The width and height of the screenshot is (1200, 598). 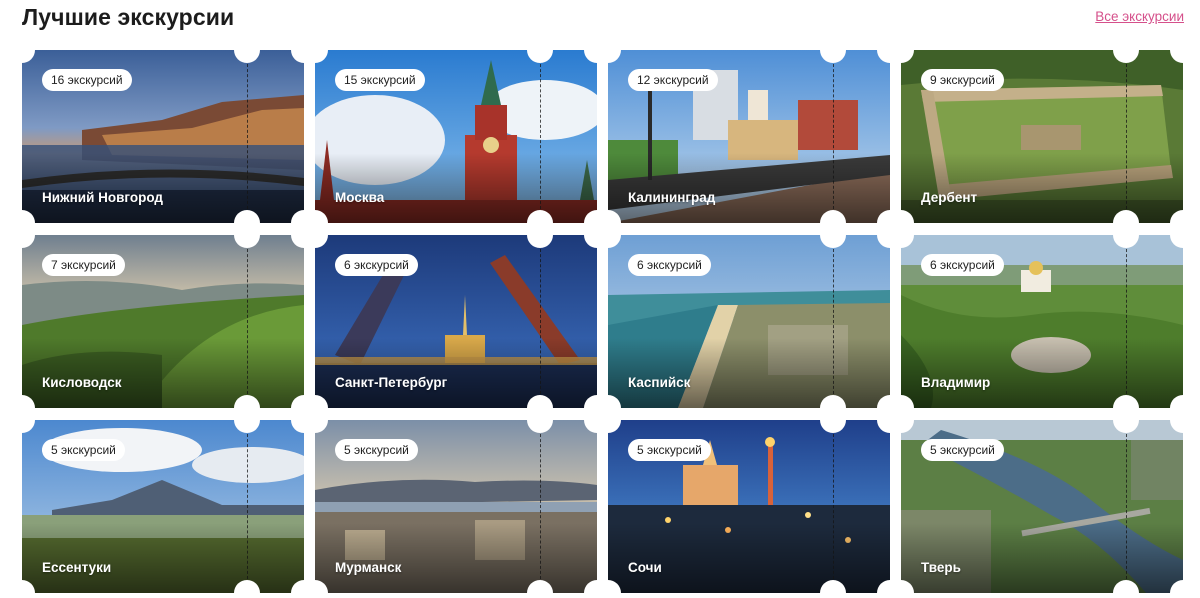 What do you see at coordinates (391, 382) in the screenshot?
I see `city-name: Санкт-Петербург` at bounding box center [391, 382].